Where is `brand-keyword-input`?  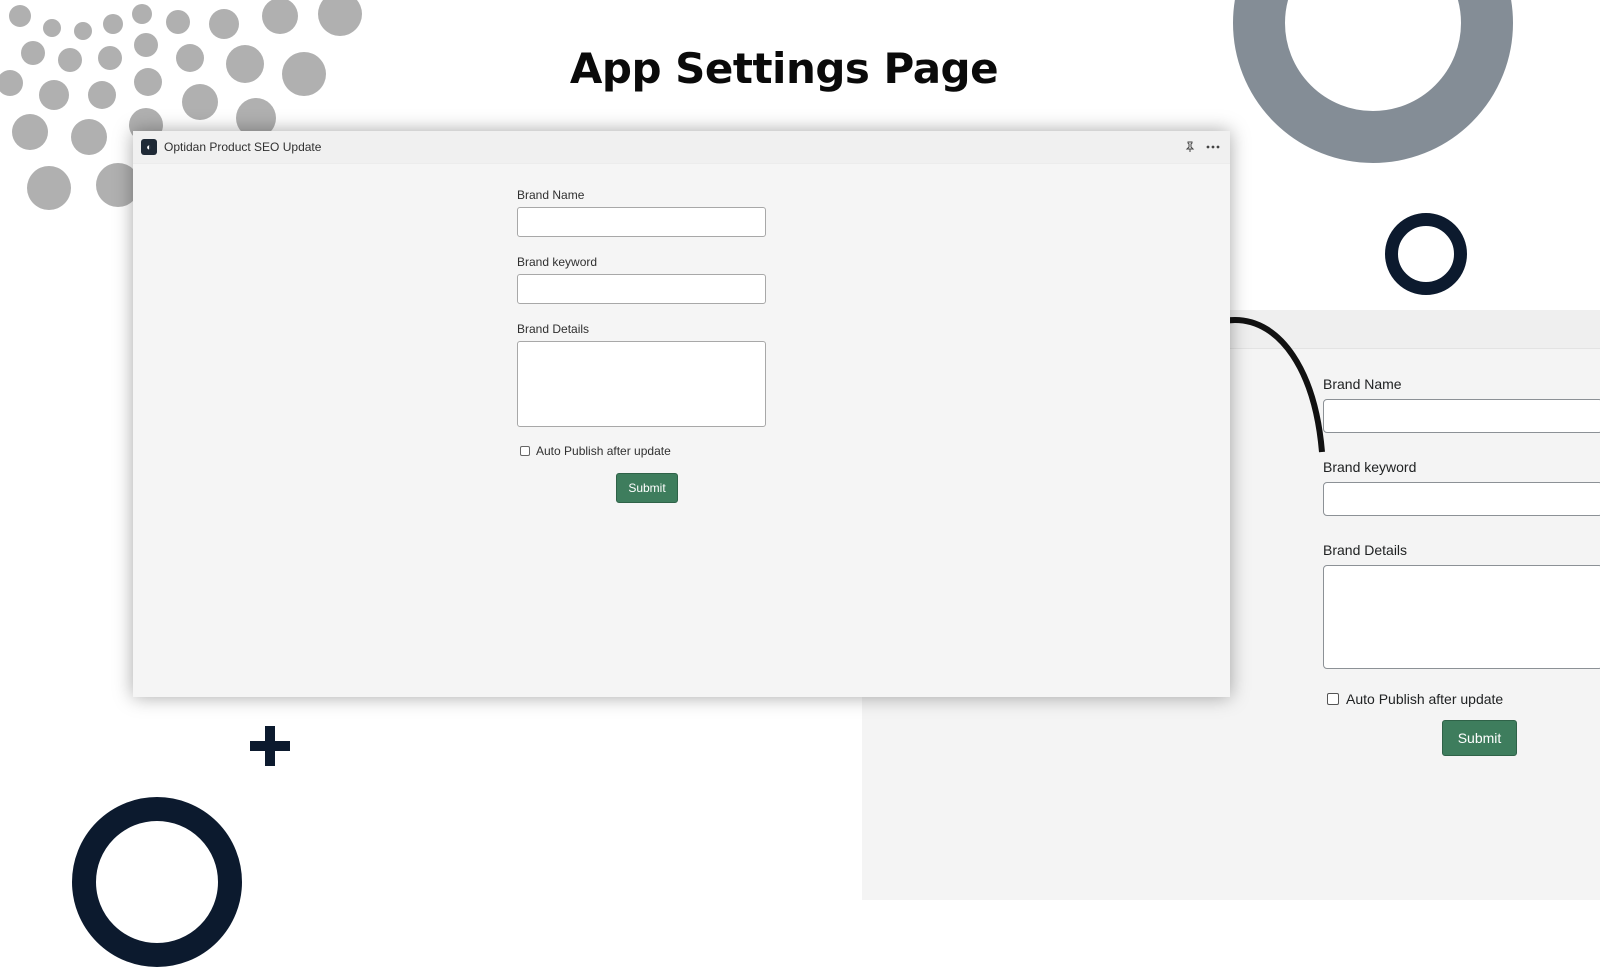 brand-keyword-input is located at coordinates (641, 289).